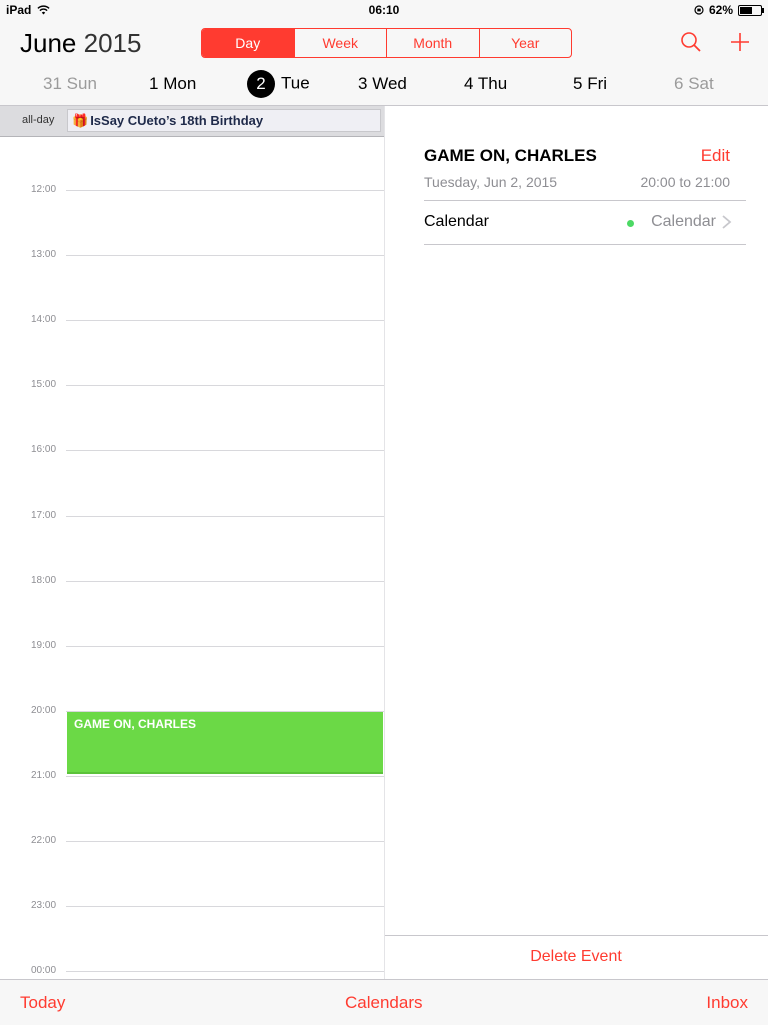  Describe the element at coordinates (384, 542) in the screenshot. I see `pane-separator` at that location.